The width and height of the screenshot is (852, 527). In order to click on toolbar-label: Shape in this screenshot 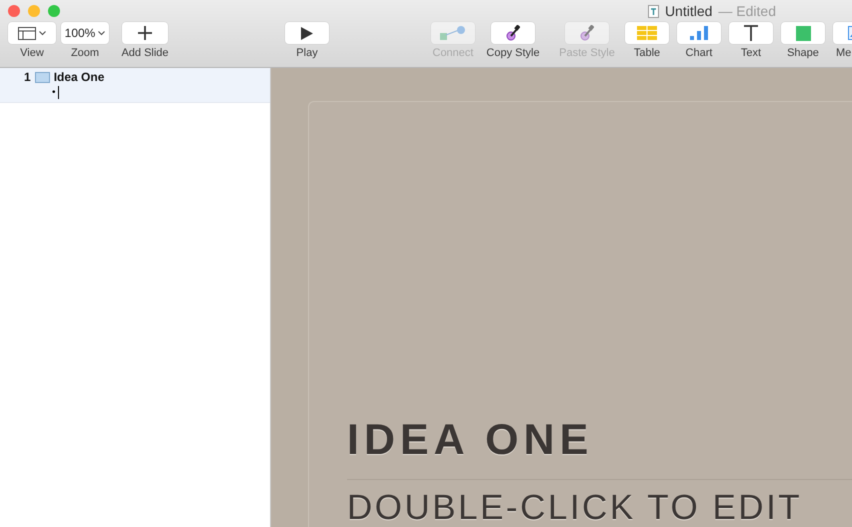, I will do `click(803, 53)`.